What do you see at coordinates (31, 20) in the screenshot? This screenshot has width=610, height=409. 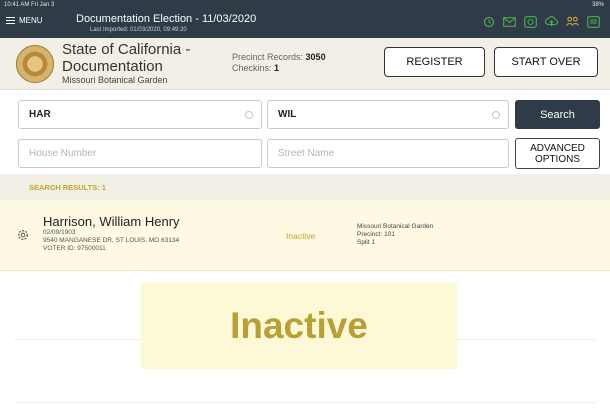 I see `menu-label: MENU` at bounding box center [31, 20].